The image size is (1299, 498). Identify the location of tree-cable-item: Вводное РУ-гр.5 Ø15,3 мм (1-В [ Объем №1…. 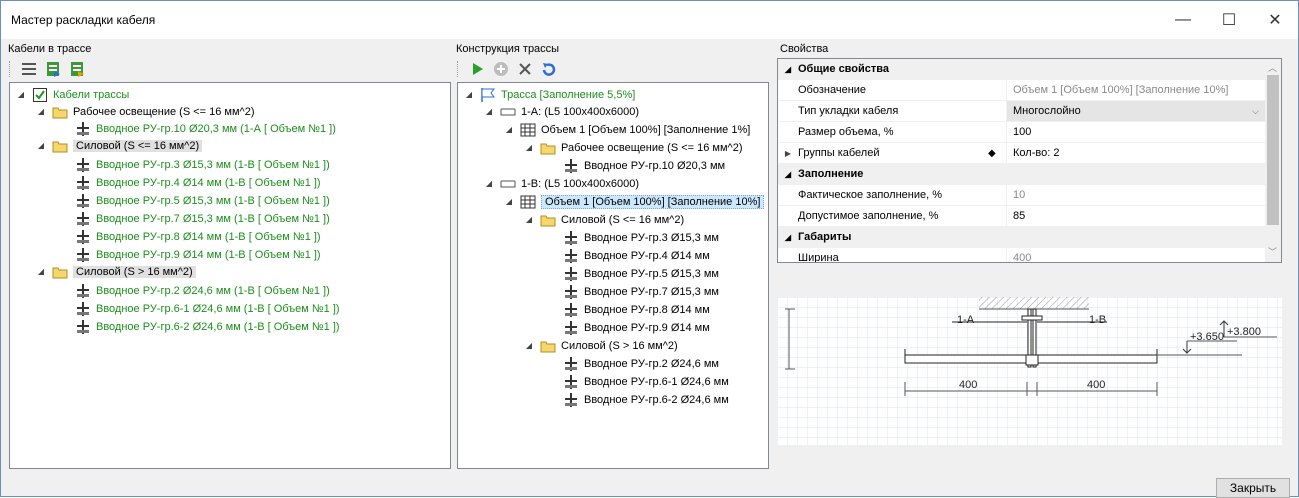
(202, 200).